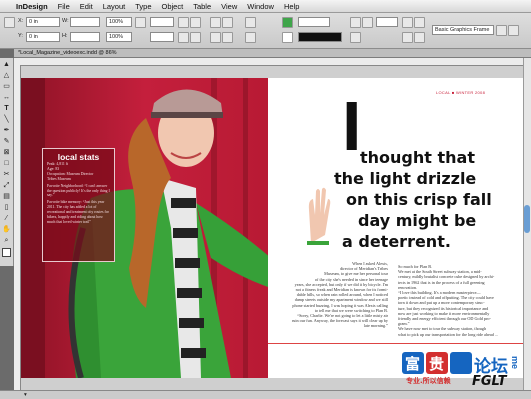 The width and height of the screenshot is (531, 399). Describe the element at coordinates (85, 22) in the screenshot. I see `w-field` at that location.